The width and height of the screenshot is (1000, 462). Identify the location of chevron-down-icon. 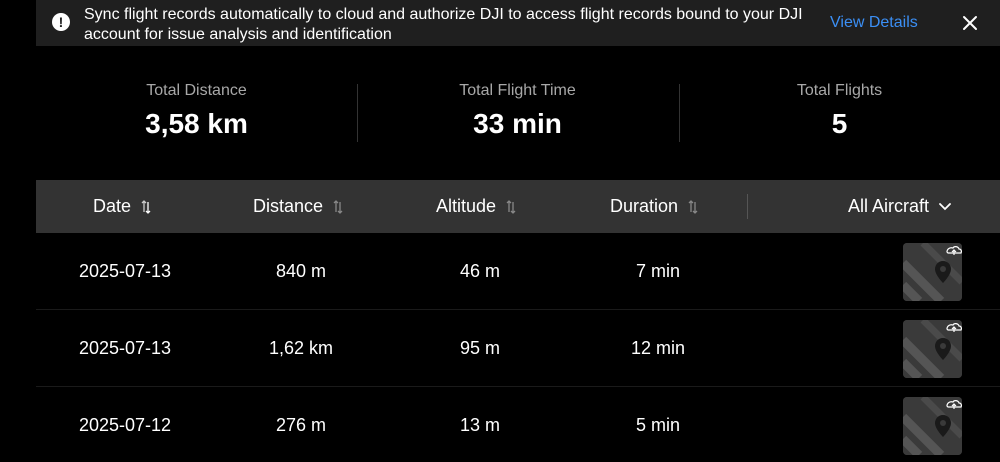
(945, 206).